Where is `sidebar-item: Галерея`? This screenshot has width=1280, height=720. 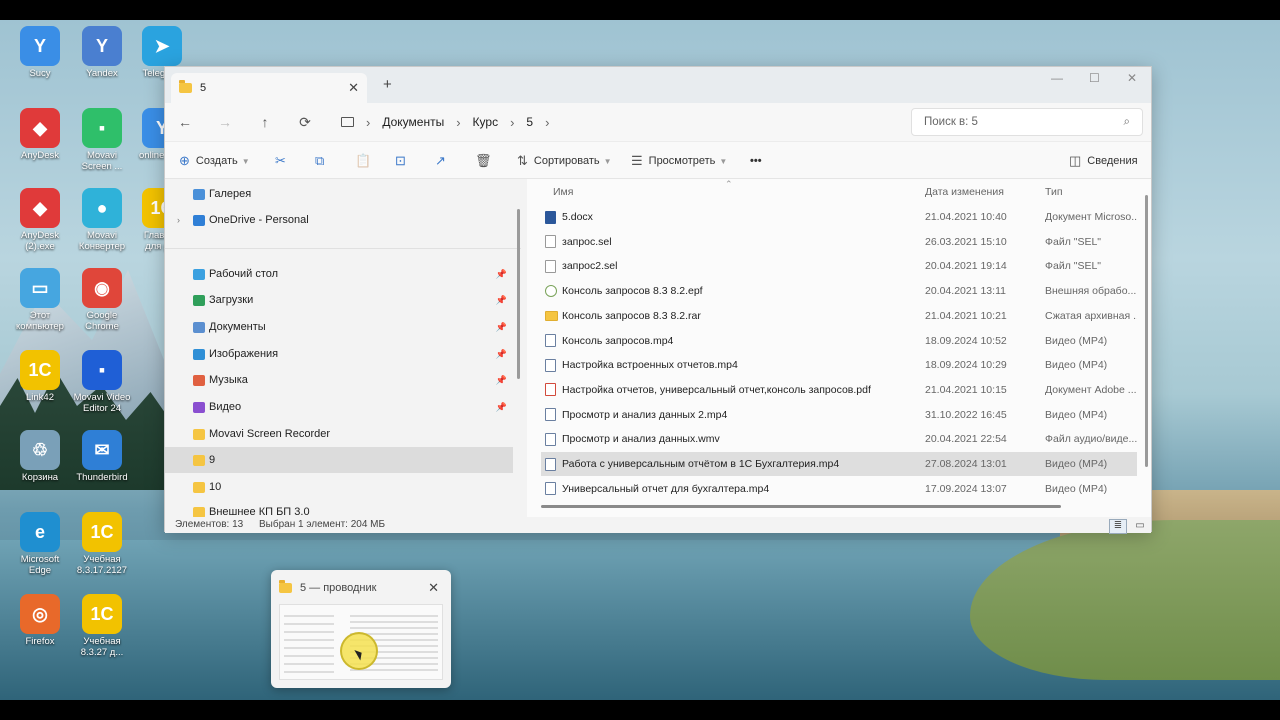
sidebar-item: Галерея is located at coordinates (339, 194).